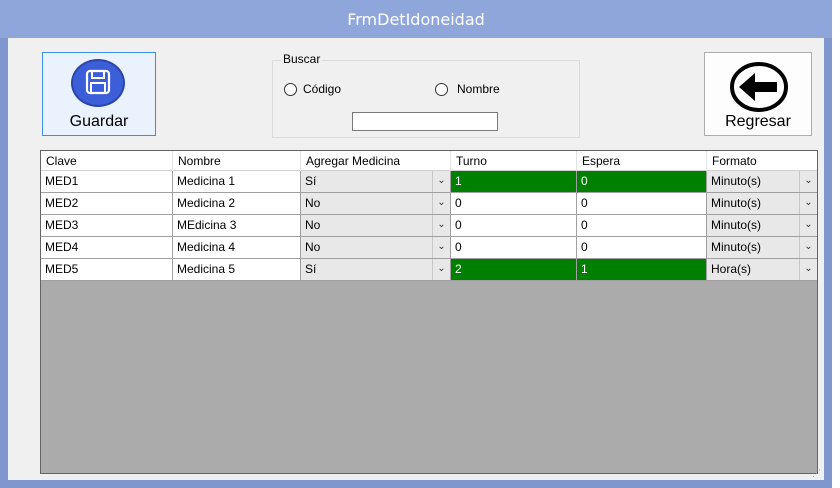 This screenshot has height=488, width=840. Describe the element at coordinates (237, 269) in the screenshot. I see `cell-nombre: Medicina 5` at that location.